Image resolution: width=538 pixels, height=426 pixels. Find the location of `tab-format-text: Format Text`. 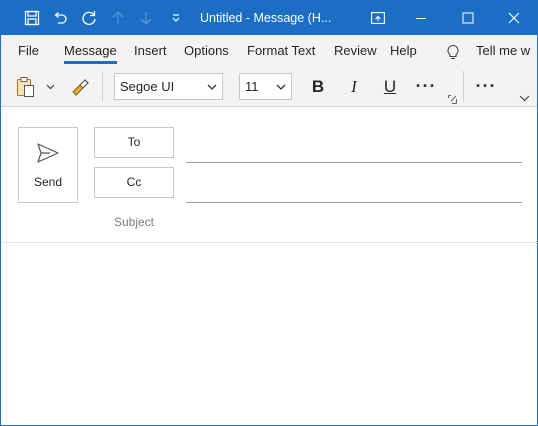

tab-format-text: Format Text is located at coordinates (281, 51).